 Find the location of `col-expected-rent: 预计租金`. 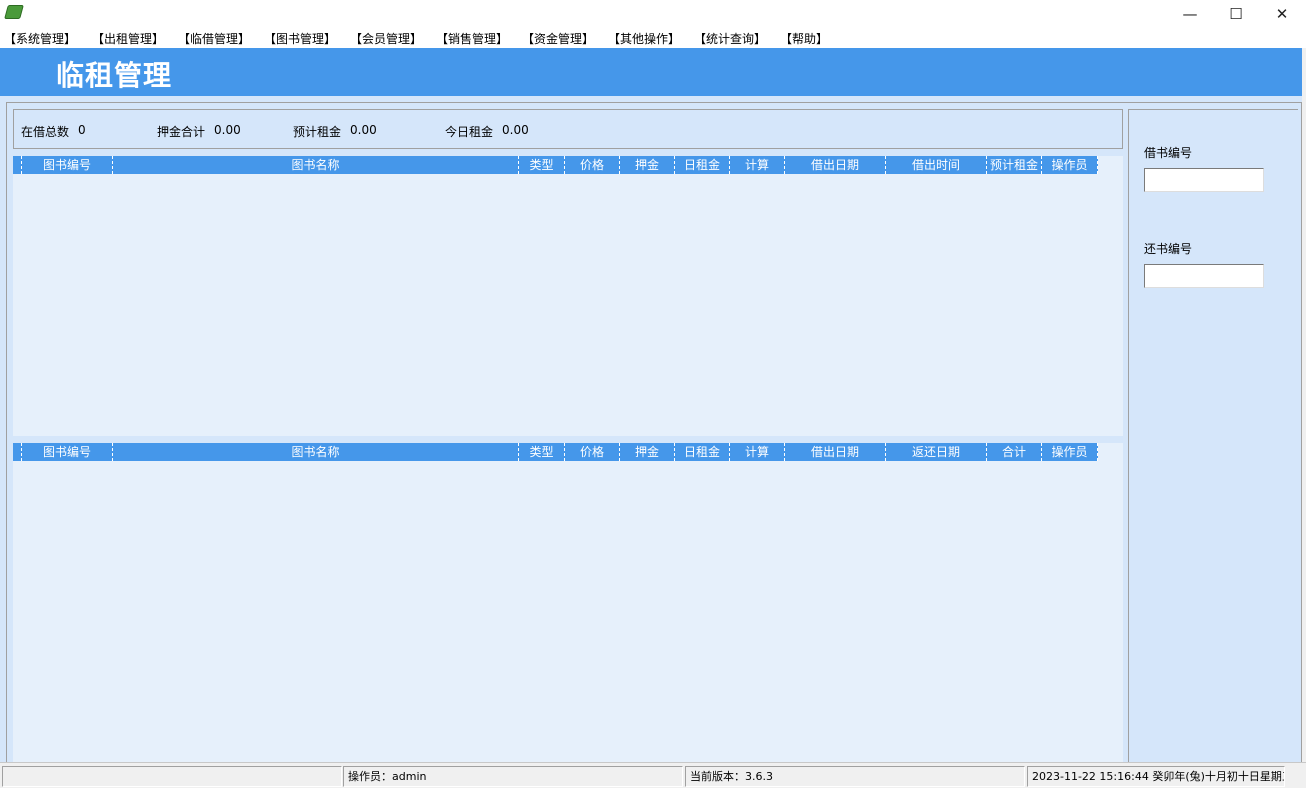

col-expected-rent: 预计租金 is located at coordinates (1014, 165).